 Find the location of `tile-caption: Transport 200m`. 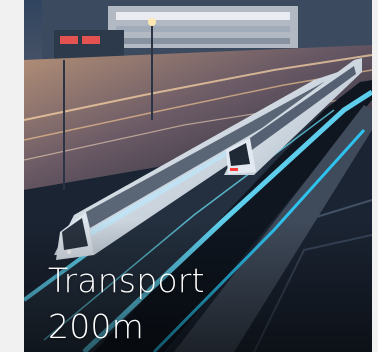

tile-caption: Transport 200m is located at coordinates (126, 304).